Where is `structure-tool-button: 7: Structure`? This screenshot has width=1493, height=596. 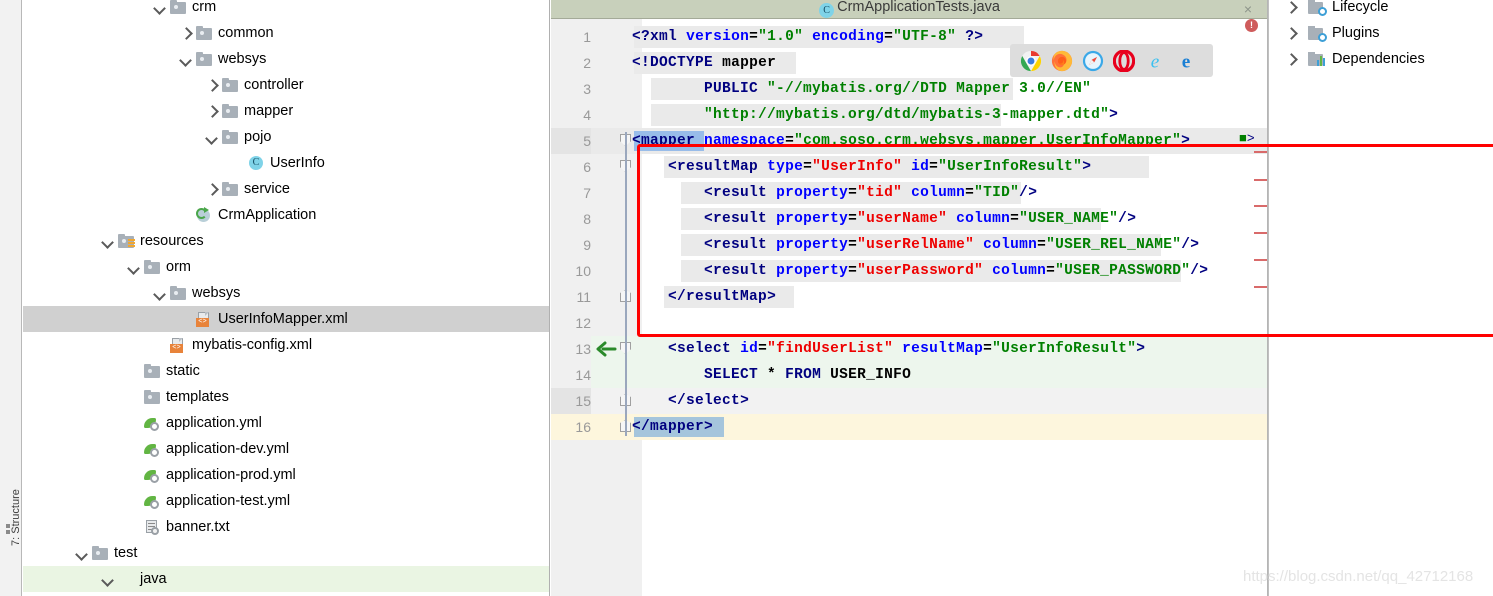 structure-tool-button: 7: Structure is located at coordinates (16, 506).